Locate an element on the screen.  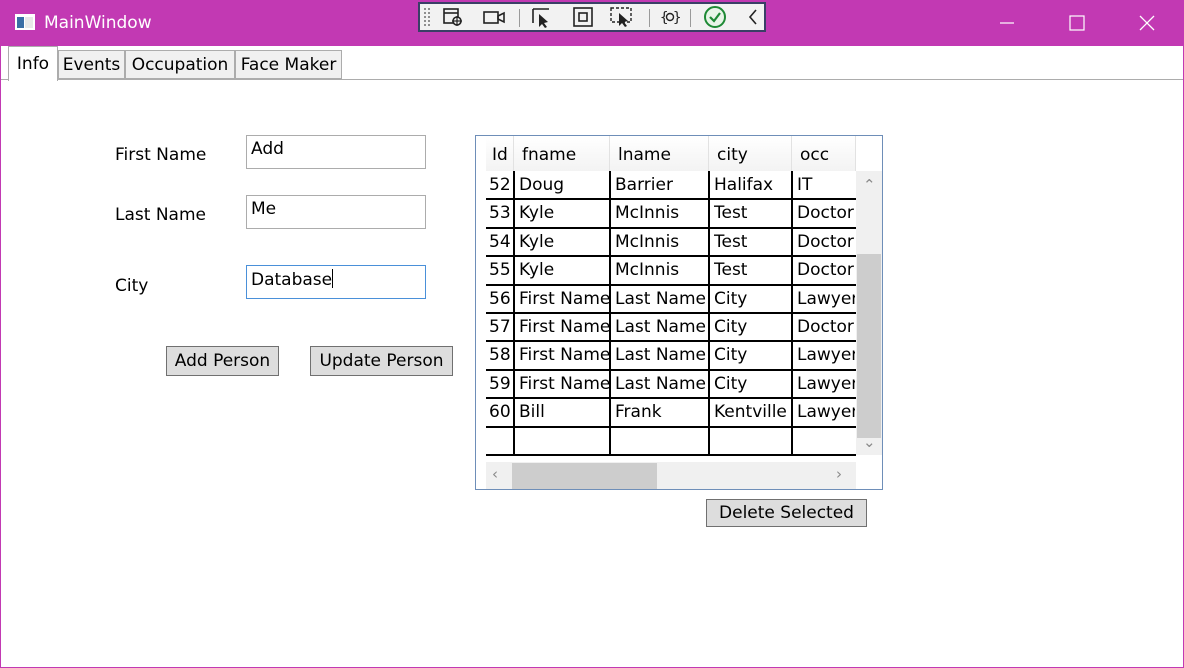
city-input: Database is located at coordinates (336, 282).